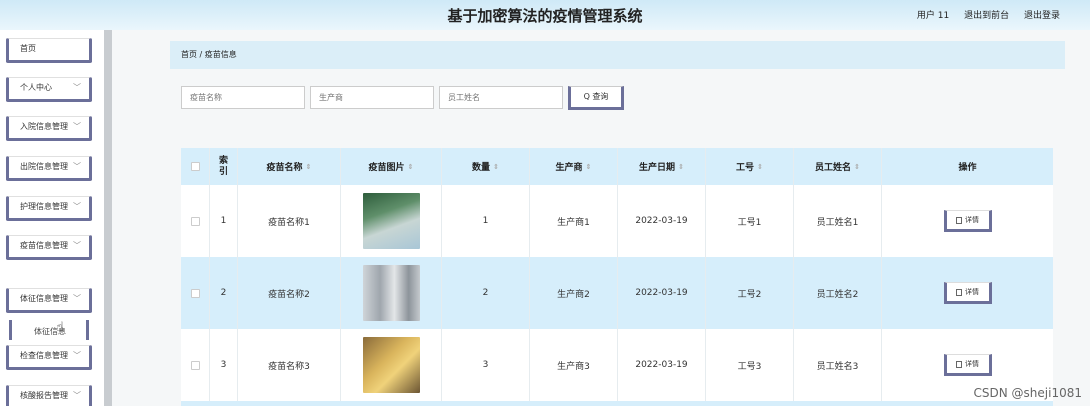 The height and width of the screenshot is (406, 1090). I want to click on top-bar: 基于加密算法的疫情管理系统 用户 11 退出到前台 退出登录, so click(545, 15).